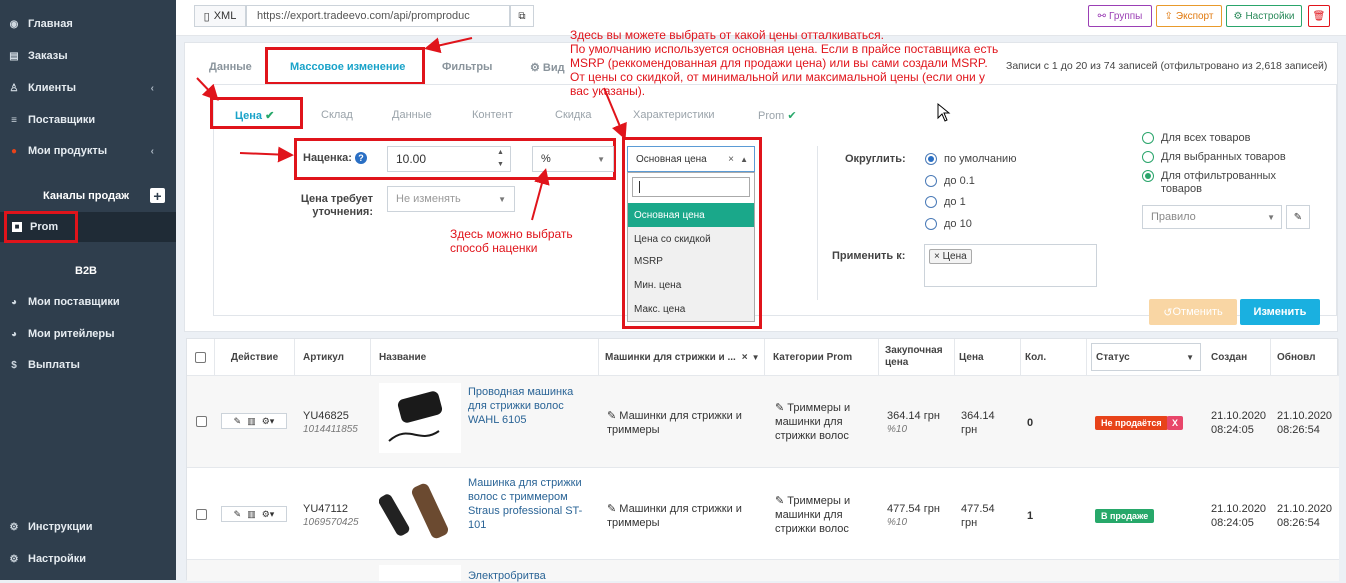  What do you see at coordinates (918, 357) in the screenshot?
I see `th-cost: Закупочная цена` at bounding box center [918, 357].